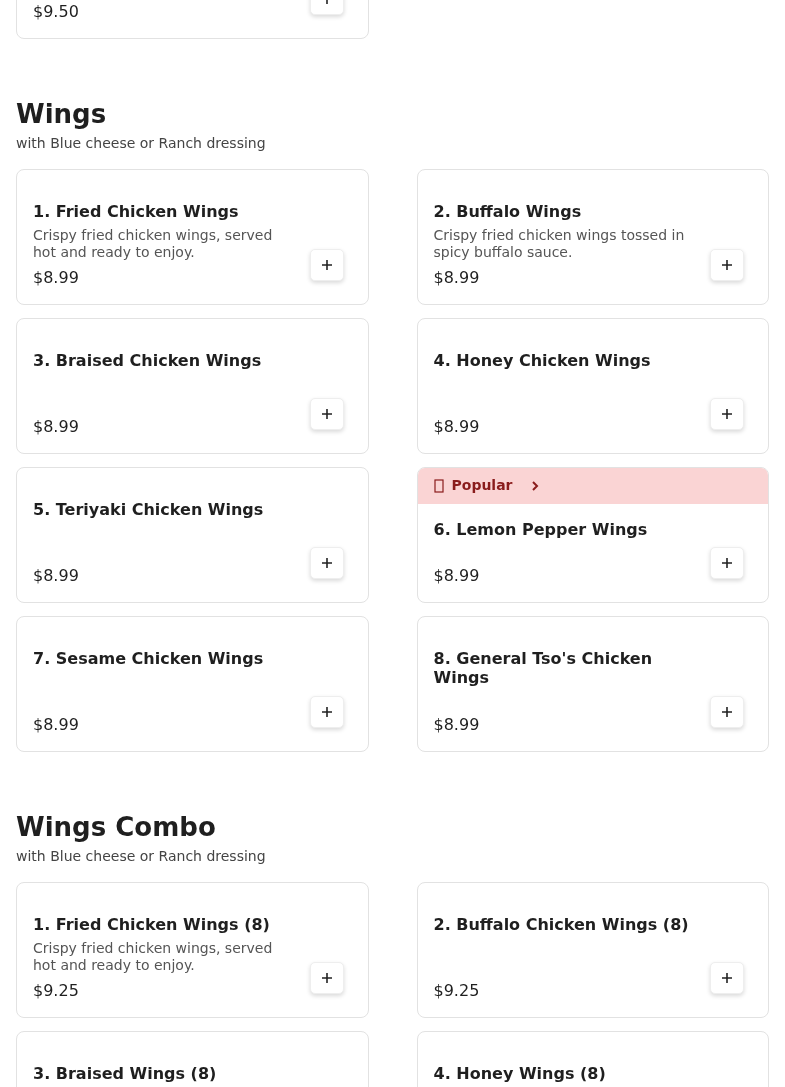 Image resolution: width=785 pixels, height=1087 pixels. Describe the element at coordinates (125, 1073) in the screenshot. I see `item-name: 3. Braised Wings (8)` at that location.